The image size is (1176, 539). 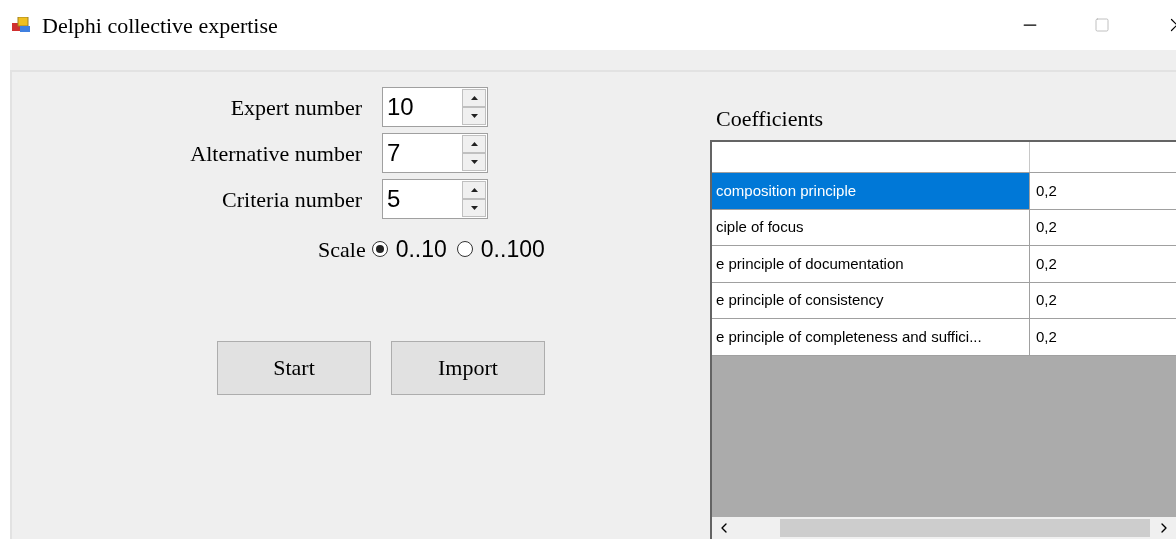 I want to click on grid-cell: composition principle, so click(x=871, y=191).